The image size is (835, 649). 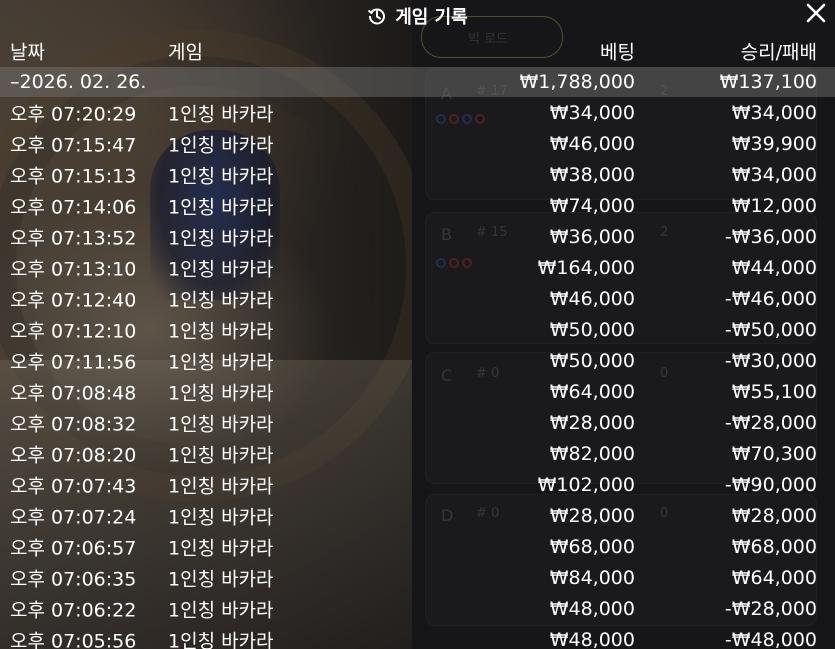 I want to click on history-title: 게임 기록, so click(x=431, y=17).